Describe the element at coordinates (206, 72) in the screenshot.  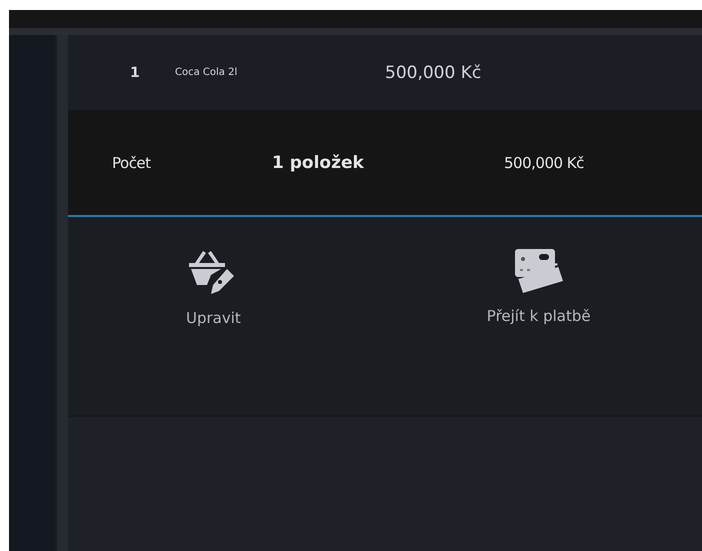
I see `item-name: Coca Cola 2l` at that location.